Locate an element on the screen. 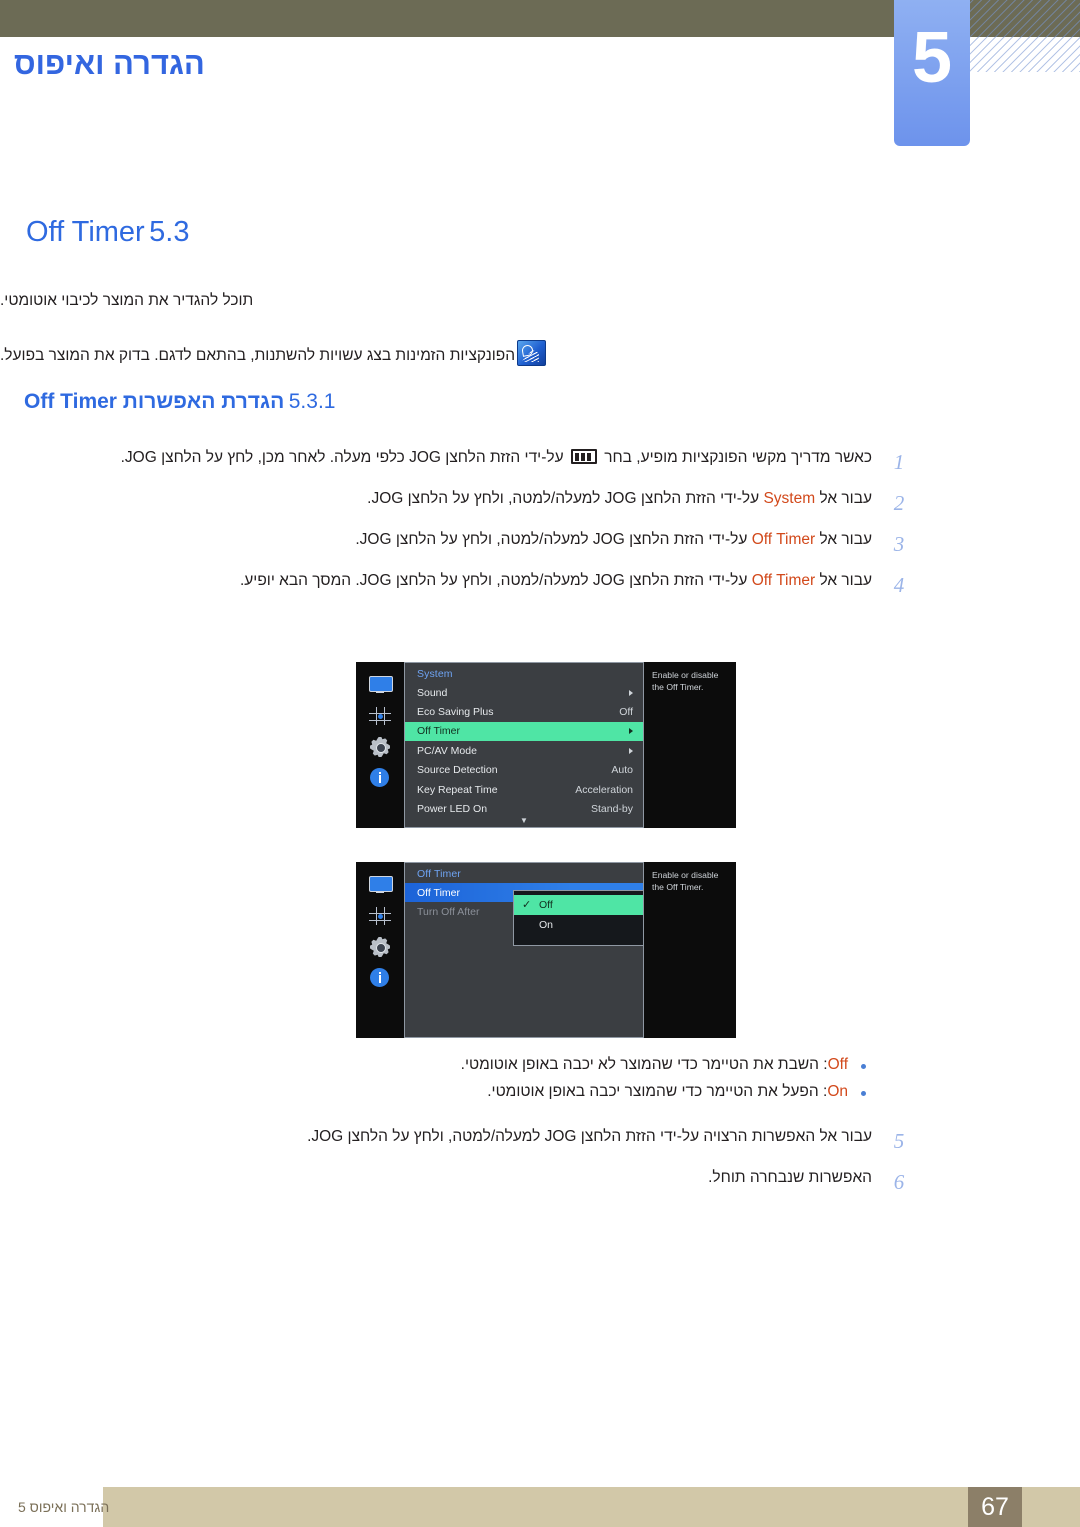  footer-chapter-label: הגדרה ואיפוס 5 is located at coordinates (64, 1507).